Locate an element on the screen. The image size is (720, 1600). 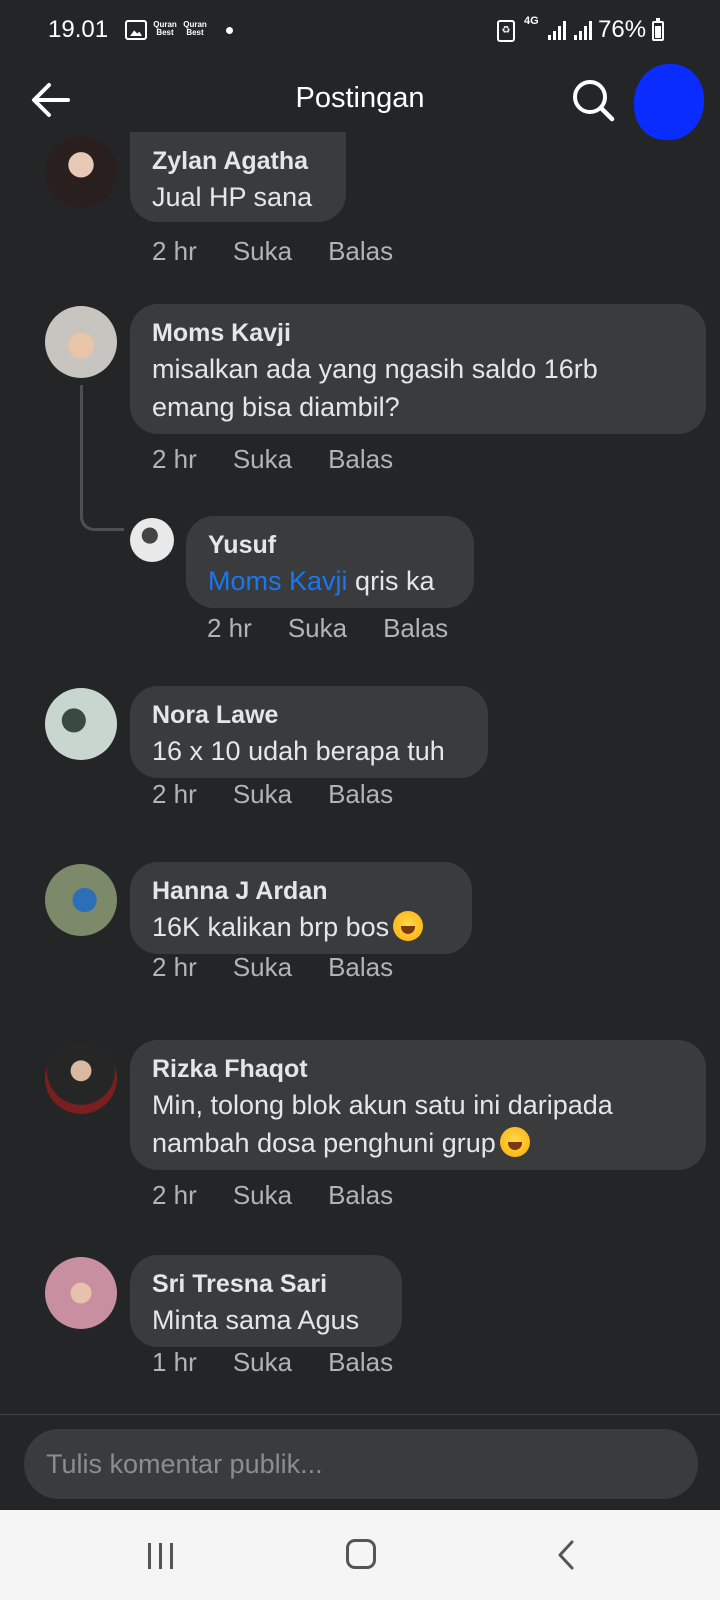
status-bar: 19.01 Quran Best Quran Best ♻ 4G 76% is located at coordinates (360, 30).